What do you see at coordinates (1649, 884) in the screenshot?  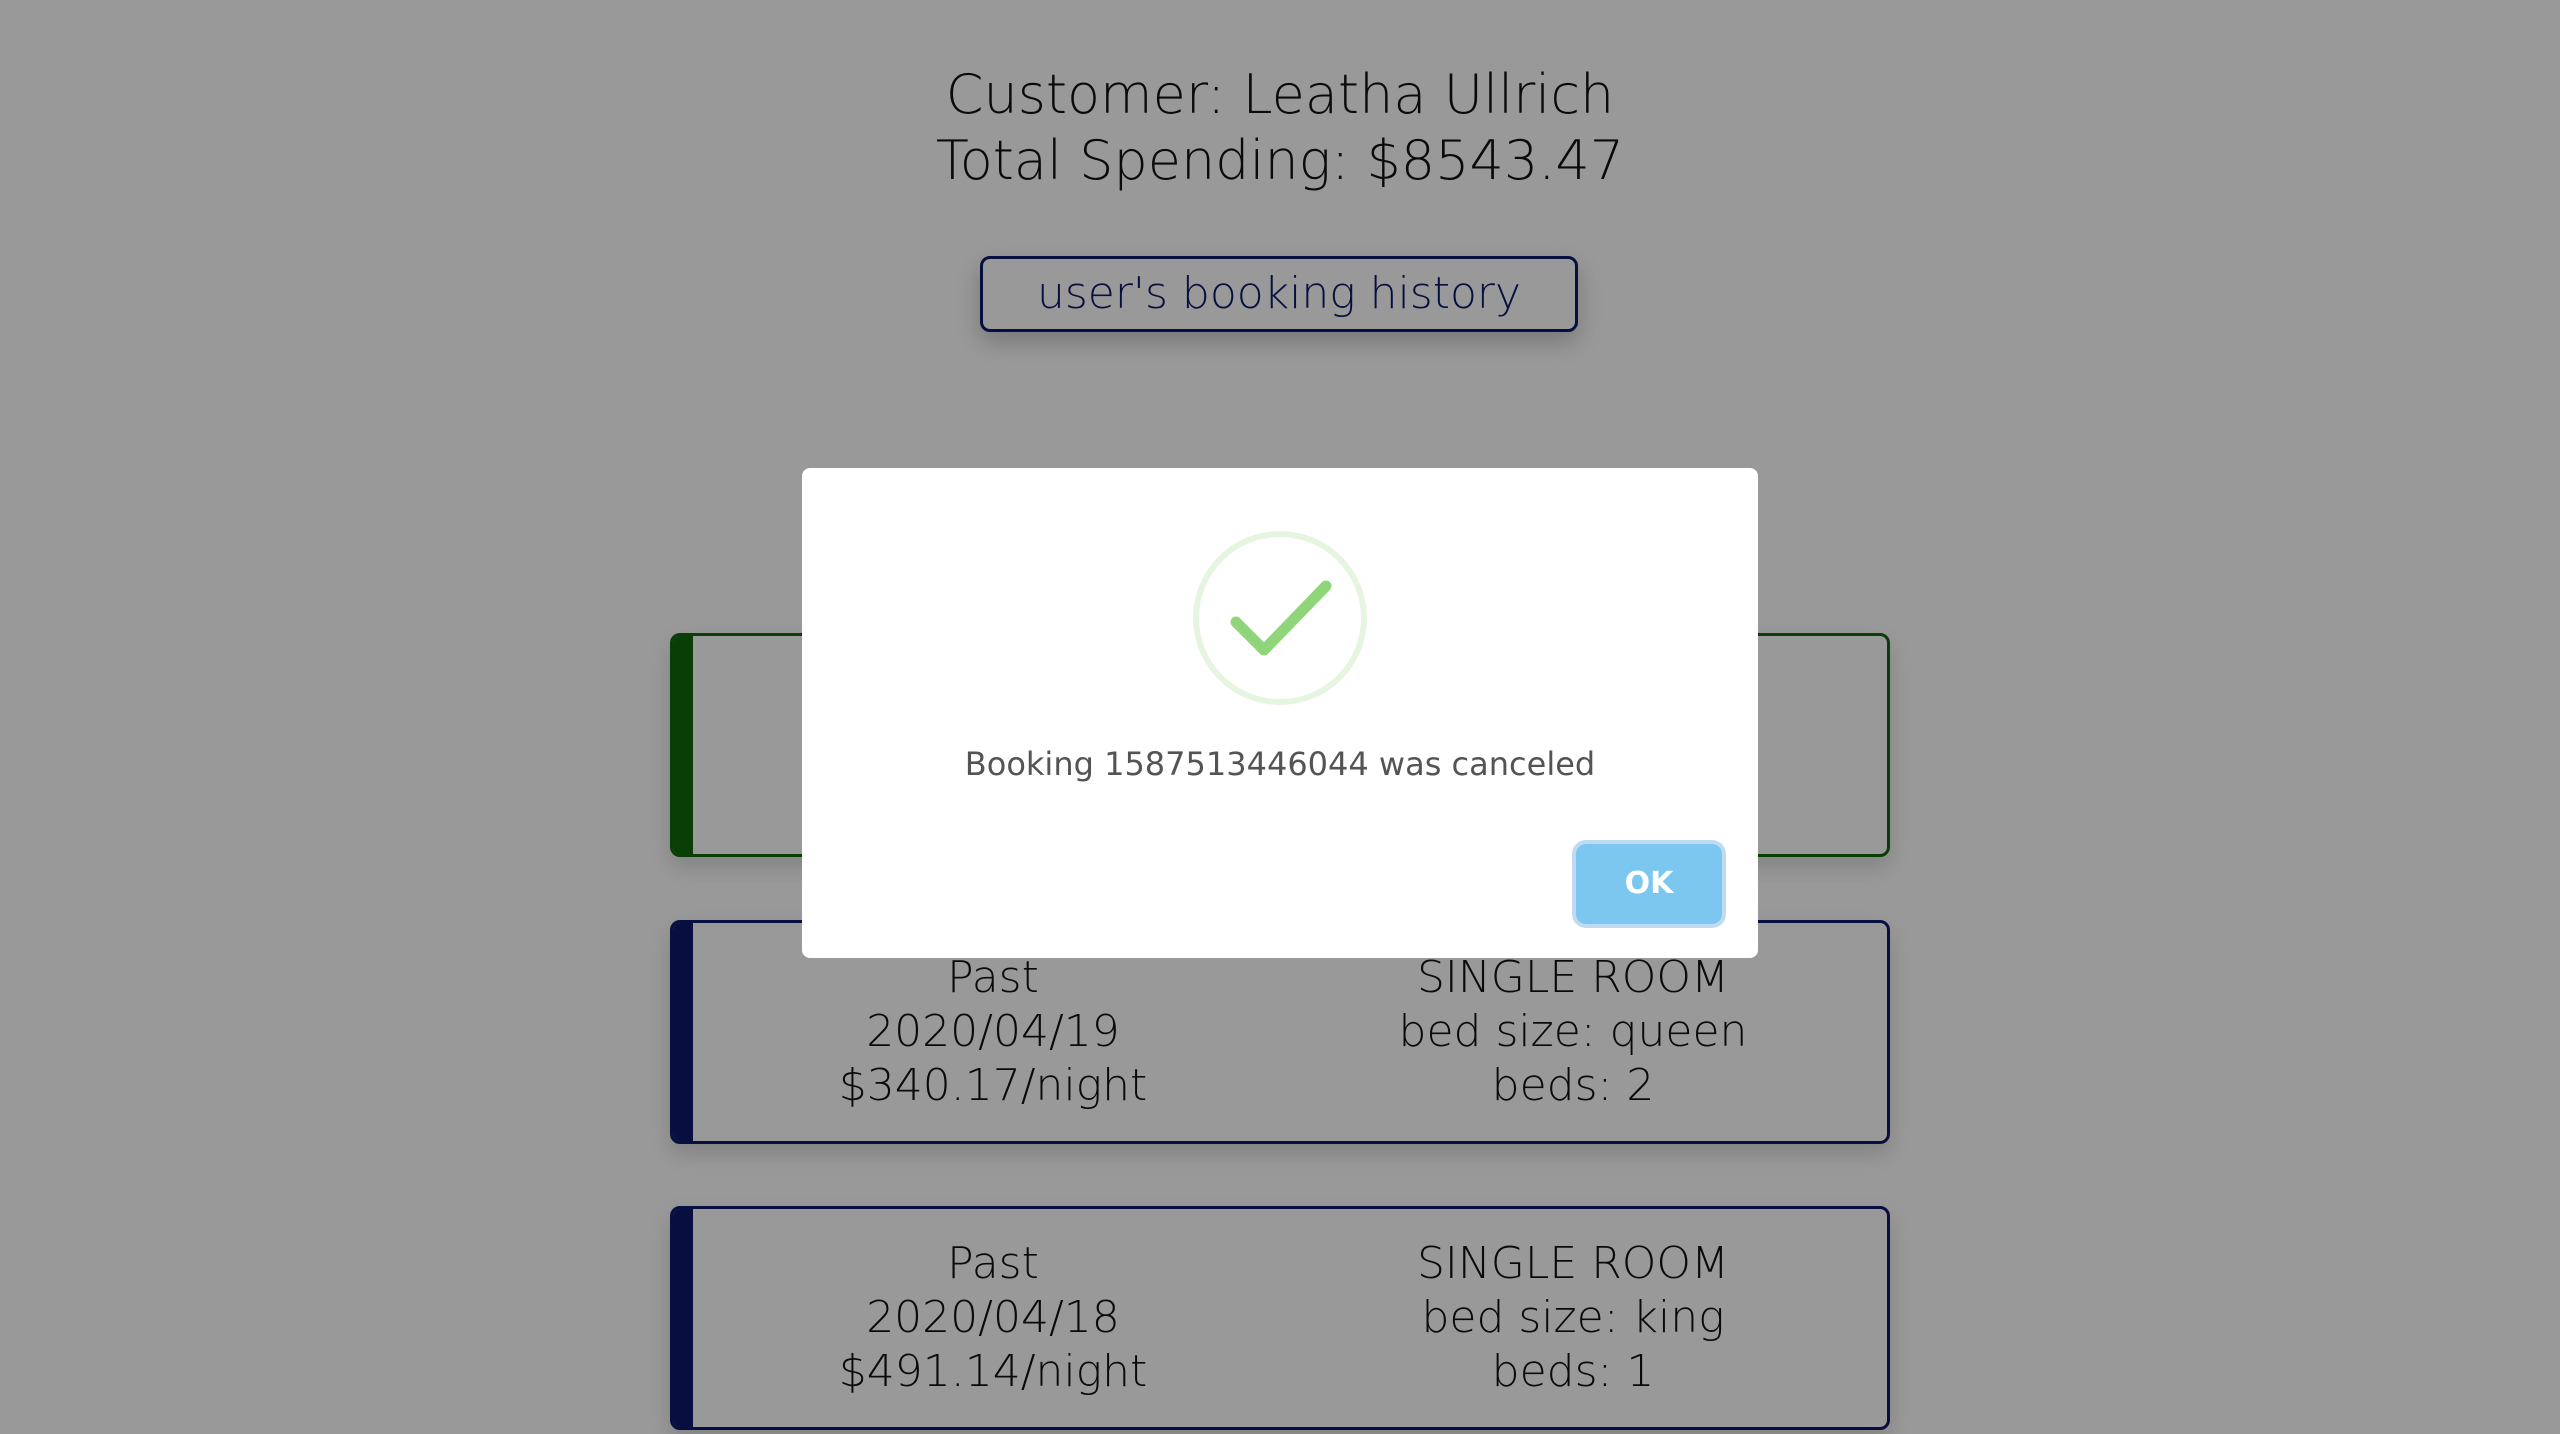 I see `ok-button: OK` at bounding box center [1649, 884].